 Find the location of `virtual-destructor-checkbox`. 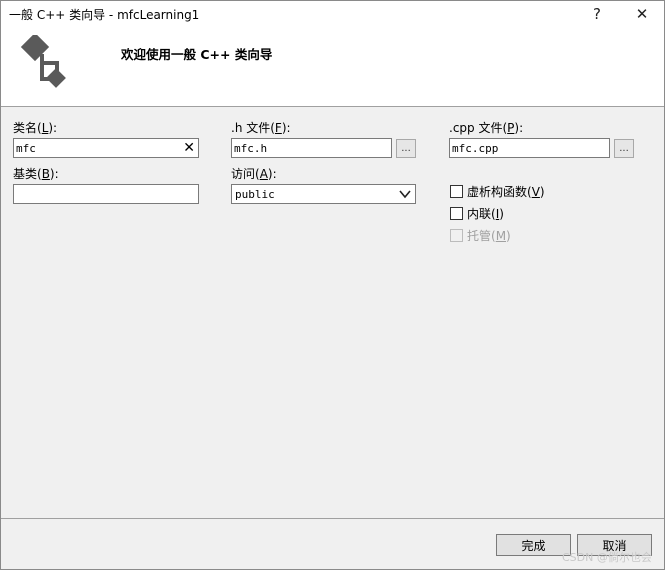

virtual-destructor-checkbox is located at coordinates (456, 191).